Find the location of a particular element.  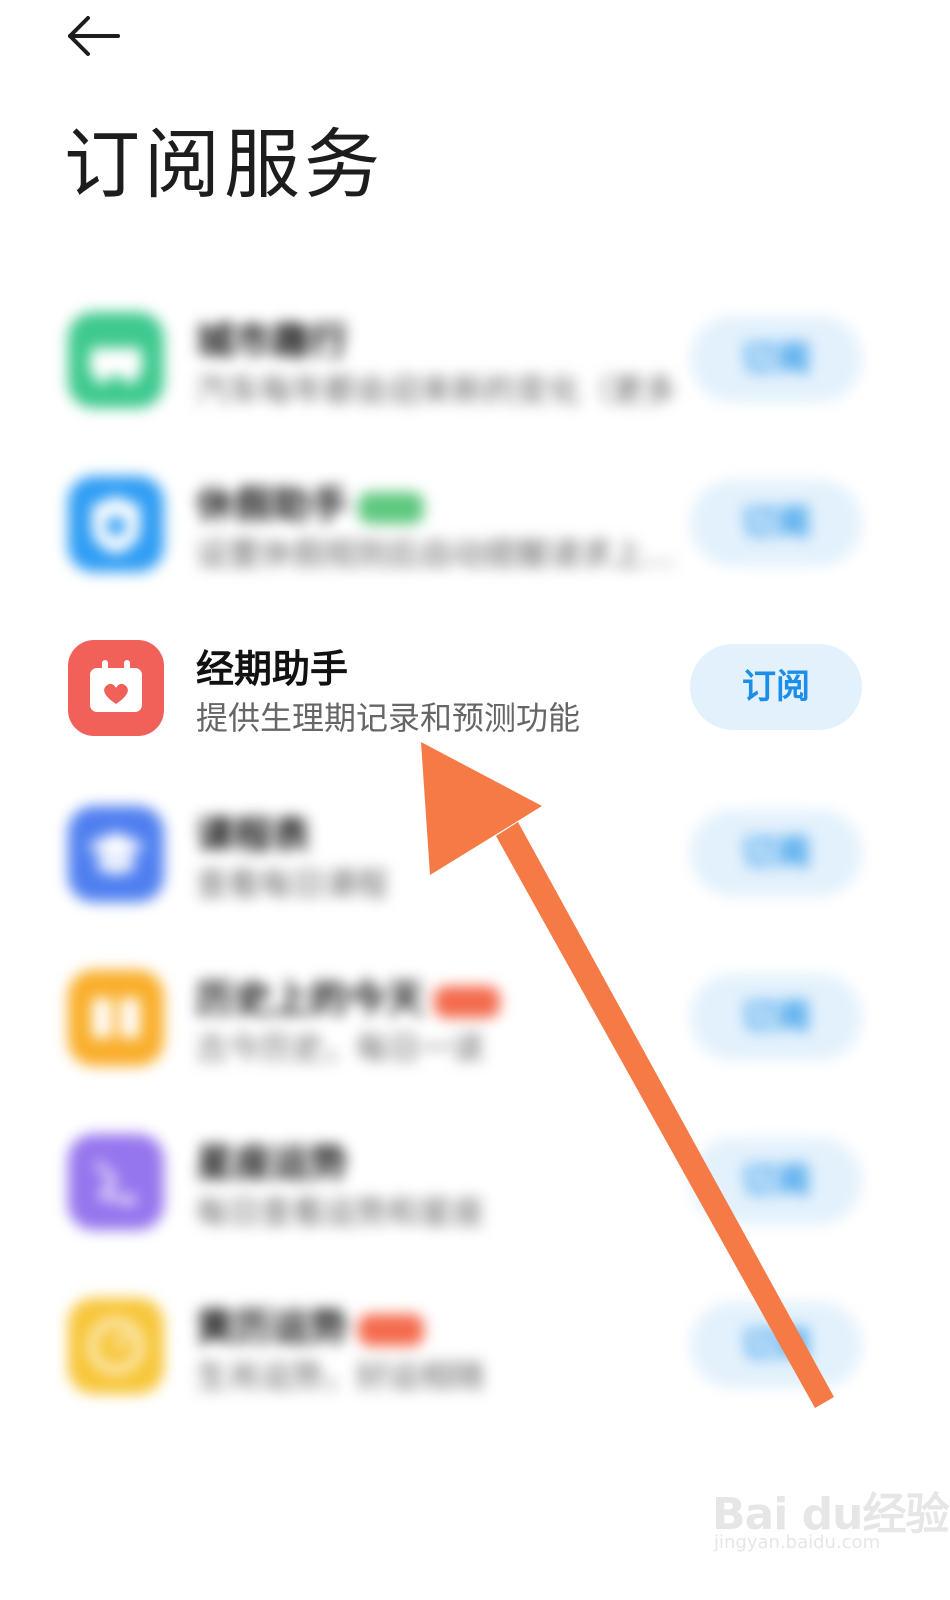

service-name: 黄历运势 is located at coordinates (310, 1327).